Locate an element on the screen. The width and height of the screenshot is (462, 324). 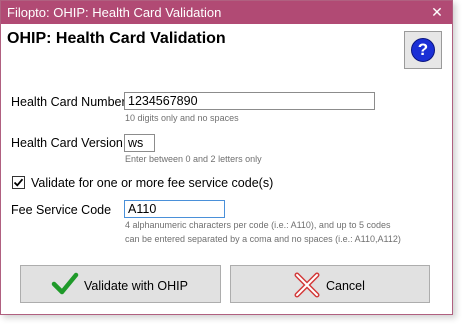
fee-service-checkbox is located at coordinates (18, 182).